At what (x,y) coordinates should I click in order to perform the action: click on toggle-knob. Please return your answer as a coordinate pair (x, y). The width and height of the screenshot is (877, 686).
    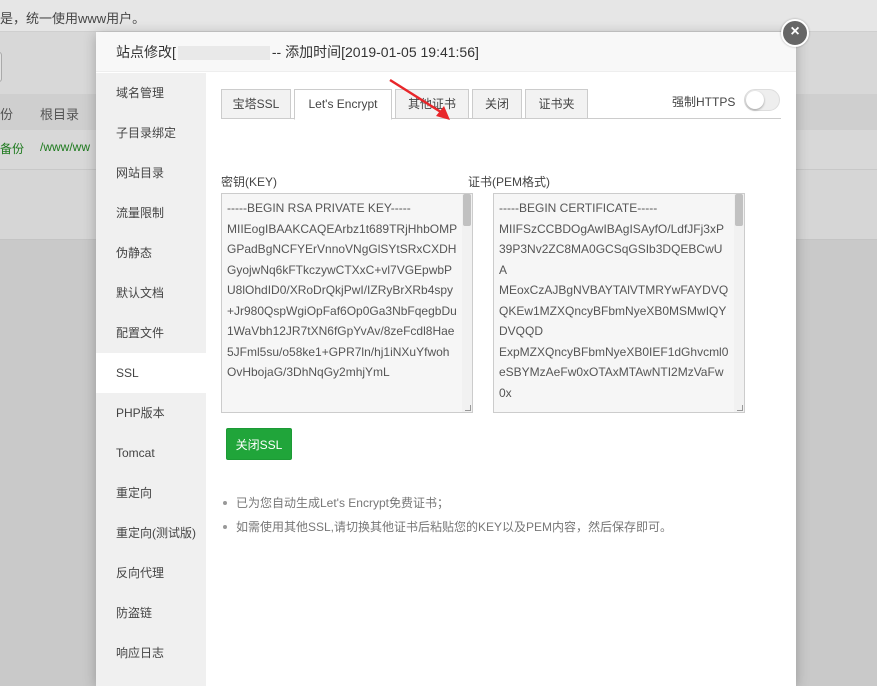
    Looking at the image, I should click on (755, 100).